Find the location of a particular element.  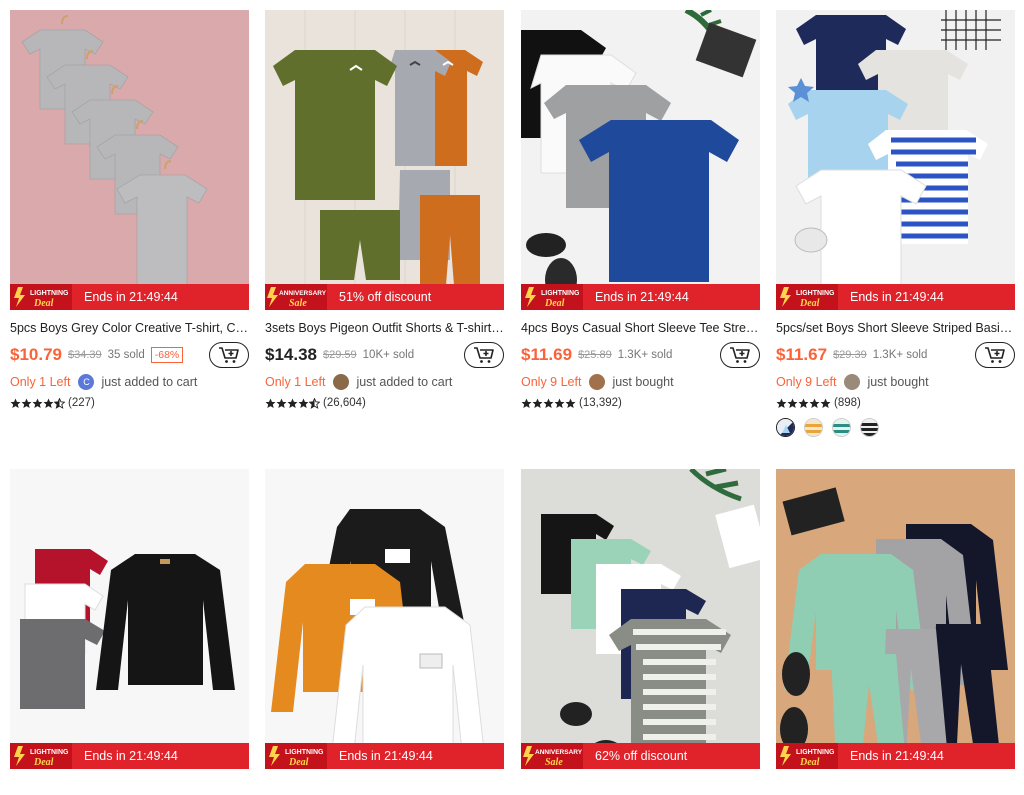

sale-price: $11.67 is located at coordinates (802, 354).